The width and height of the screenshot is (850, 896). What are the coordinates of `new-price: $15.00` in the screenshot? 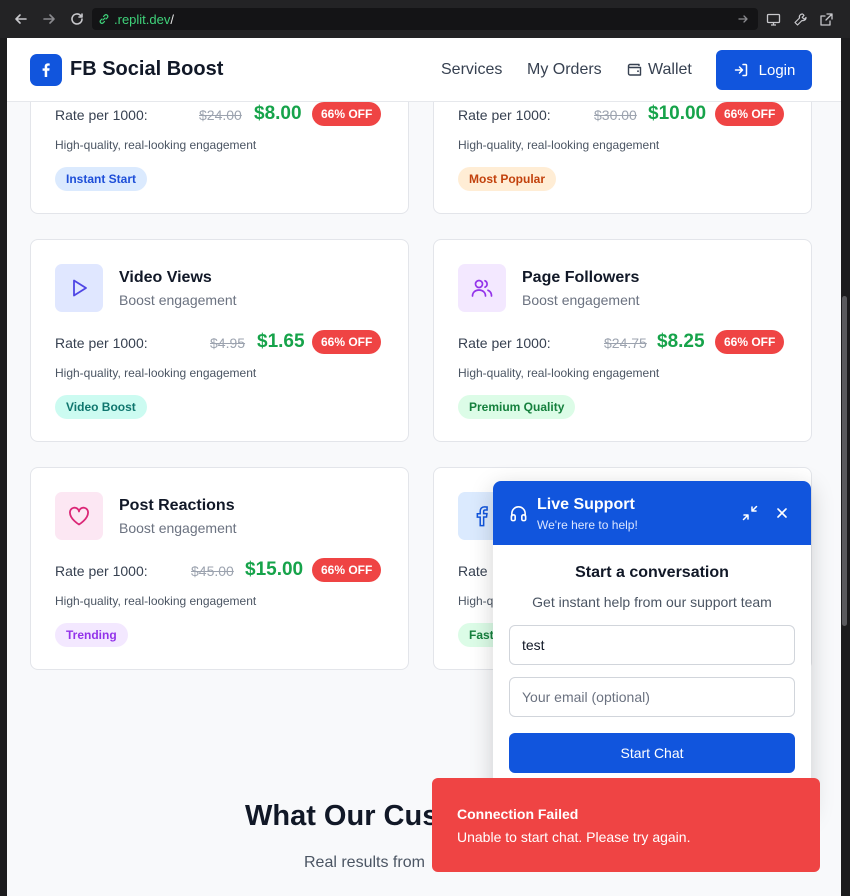 It's located at (274, 569).